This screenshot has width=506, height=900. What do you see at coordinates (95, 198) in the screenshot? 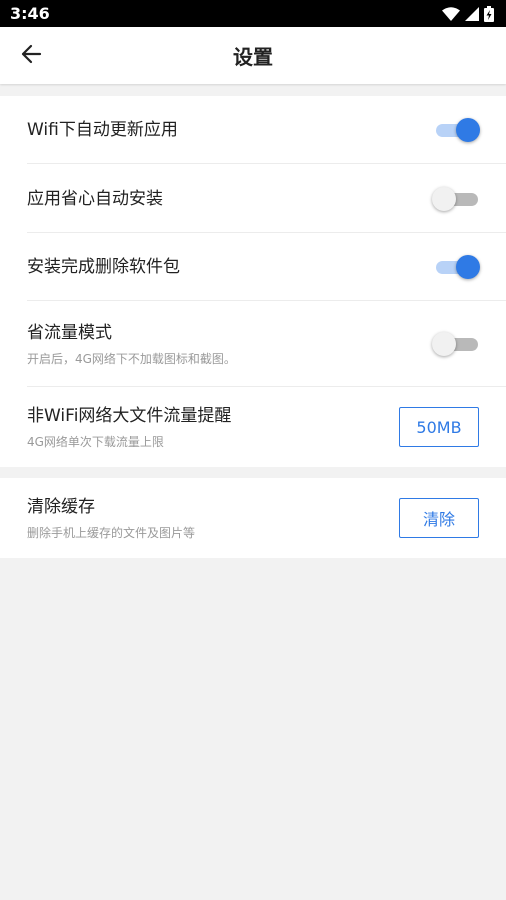
I see `setting-title: 应用省心自动安装` at bounding box center [95, 198].